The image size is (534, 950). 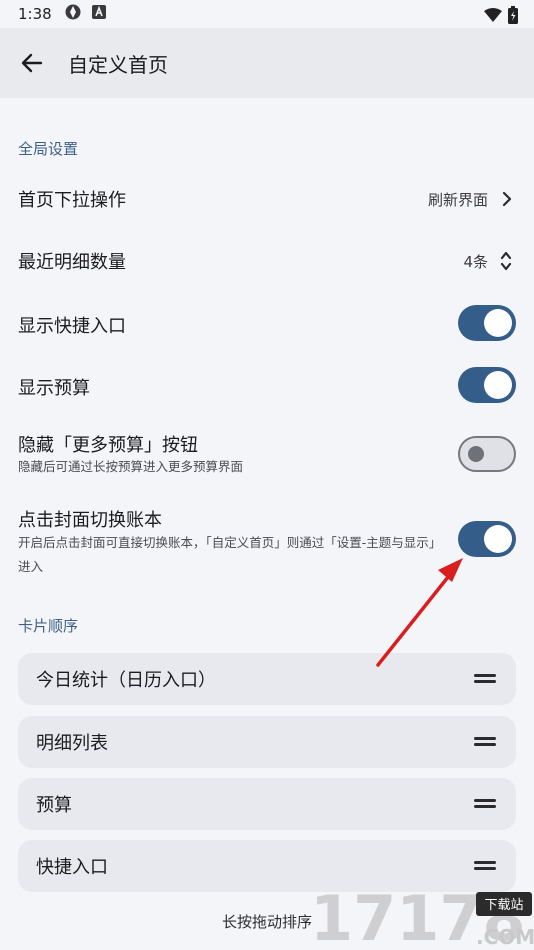 What do you see at coordinates (54, 388) in the screenshot?
I see `show-budget-label: 显示预算` at bounding box center [54, 388].